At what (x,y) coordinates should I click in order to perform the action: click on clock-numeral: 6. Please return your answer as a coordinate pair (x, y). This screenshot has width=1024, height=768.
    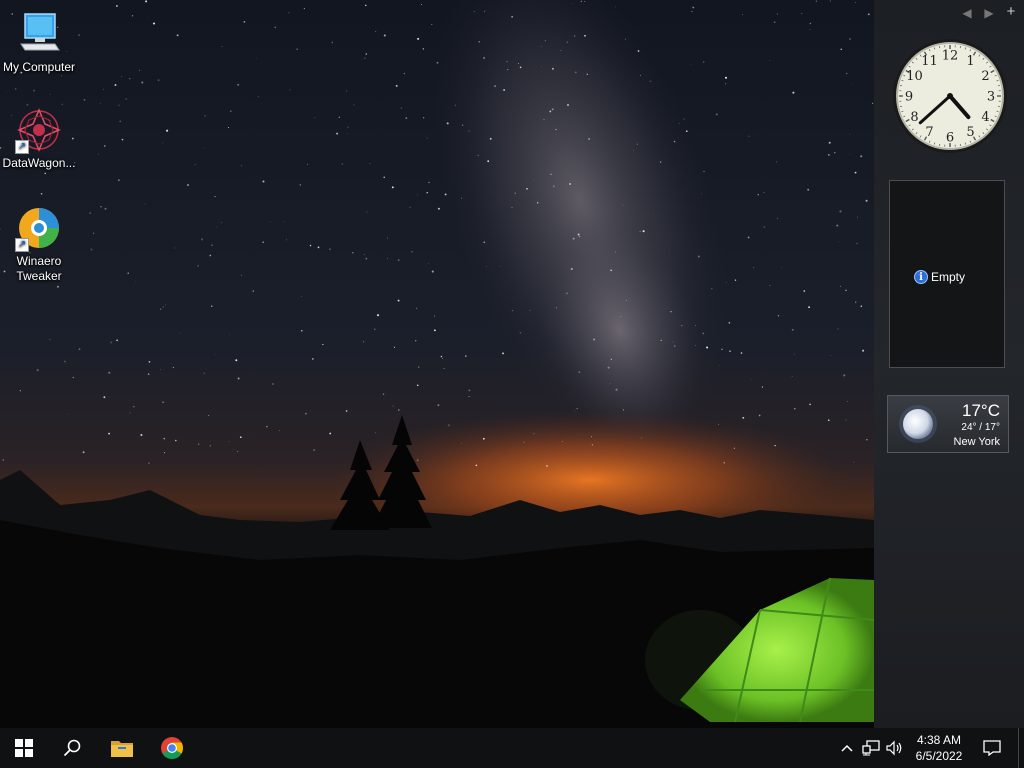
    Looking at the image, I should click on (950, 138).